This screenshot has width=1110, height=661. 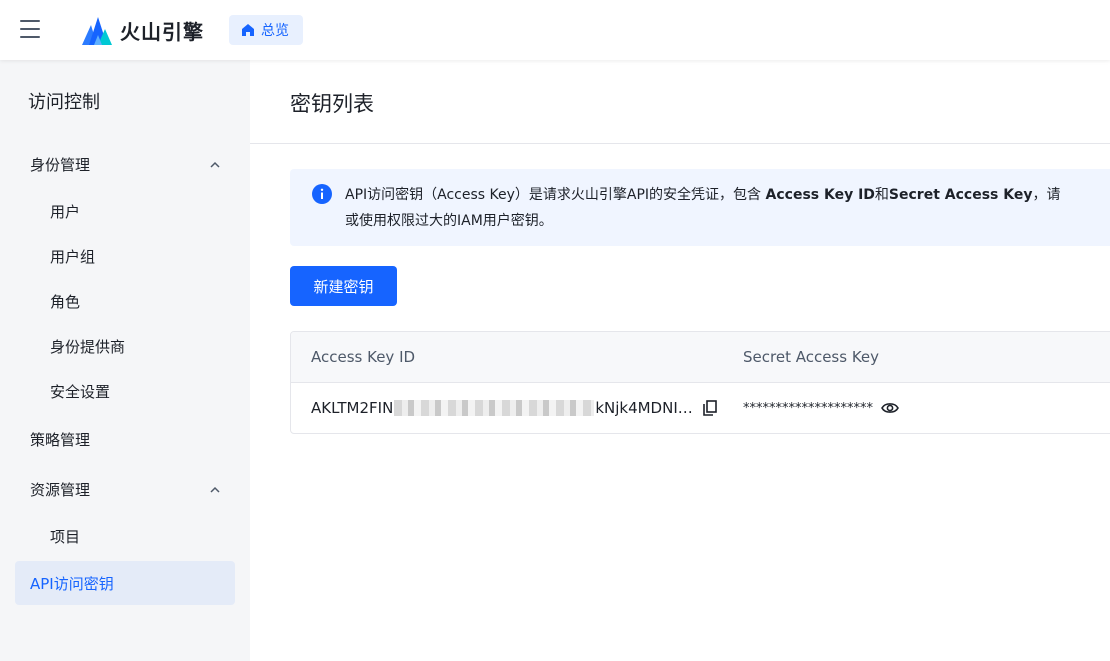 I want to click on redacted-mosaic, so click(x=494, y=408).